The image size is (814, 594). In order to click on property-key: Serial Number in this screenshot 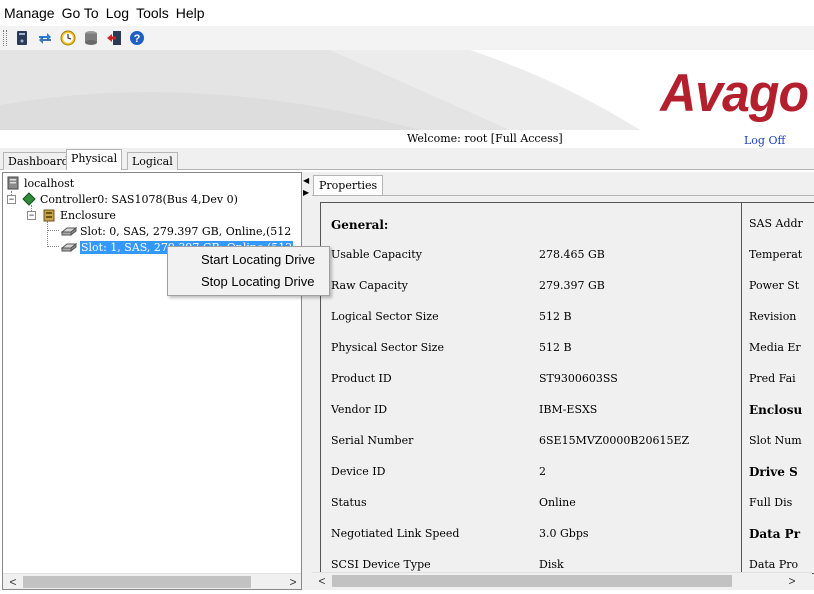, I will do `click(372, 440)`.